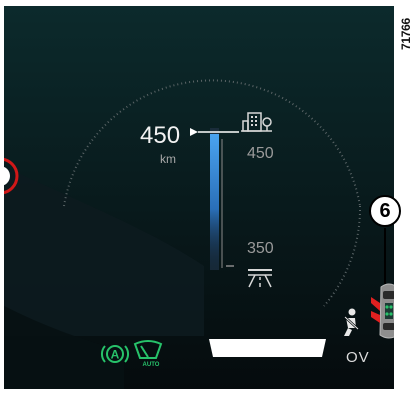 The height and width of the screenshot is (394, 419). I want to click on figure-code-text: 71766, so click(406, 34).